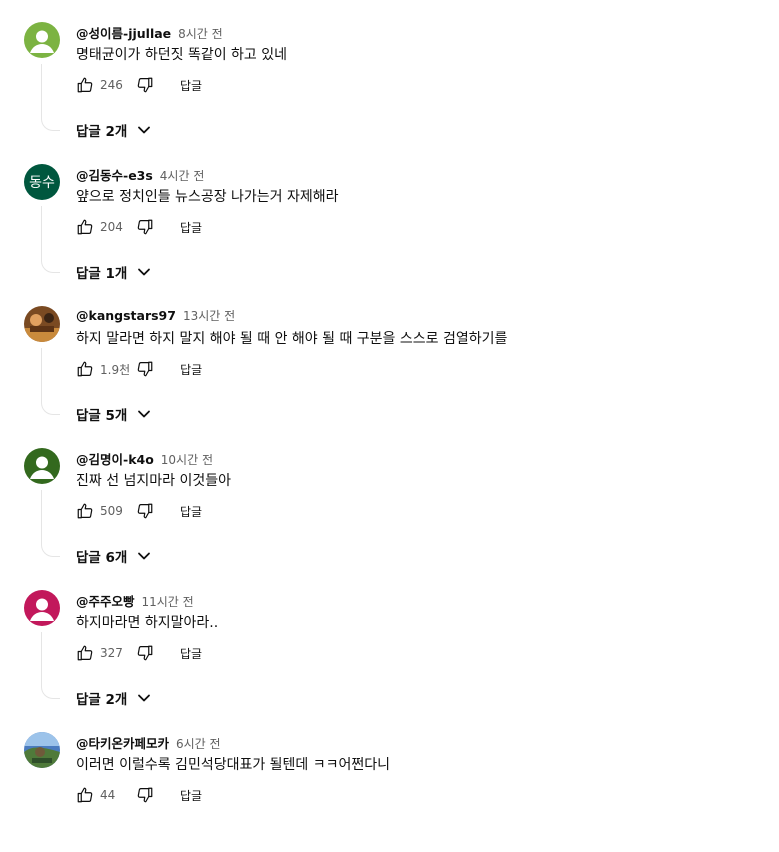  Describe the element at coordinates (182, 176) in the screenshot. I see `comment-time: 4시간 전` at that location.